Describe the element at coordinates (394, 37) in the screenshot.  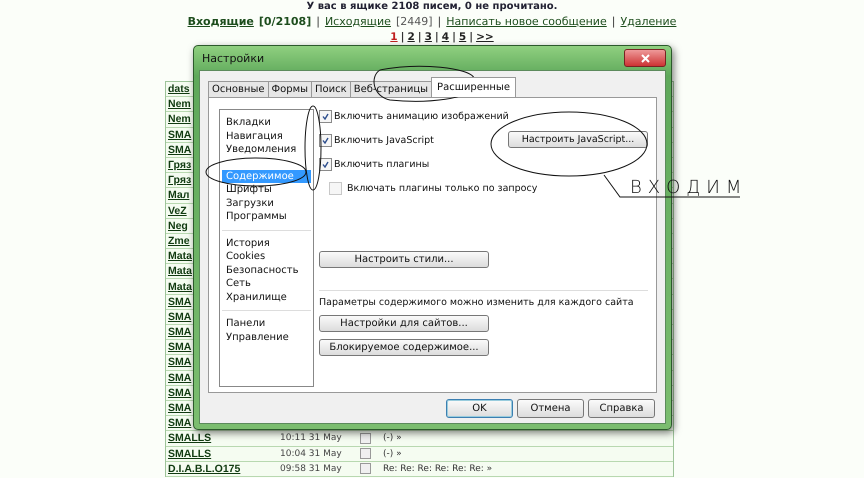
I see `page-link: 1` at that location.